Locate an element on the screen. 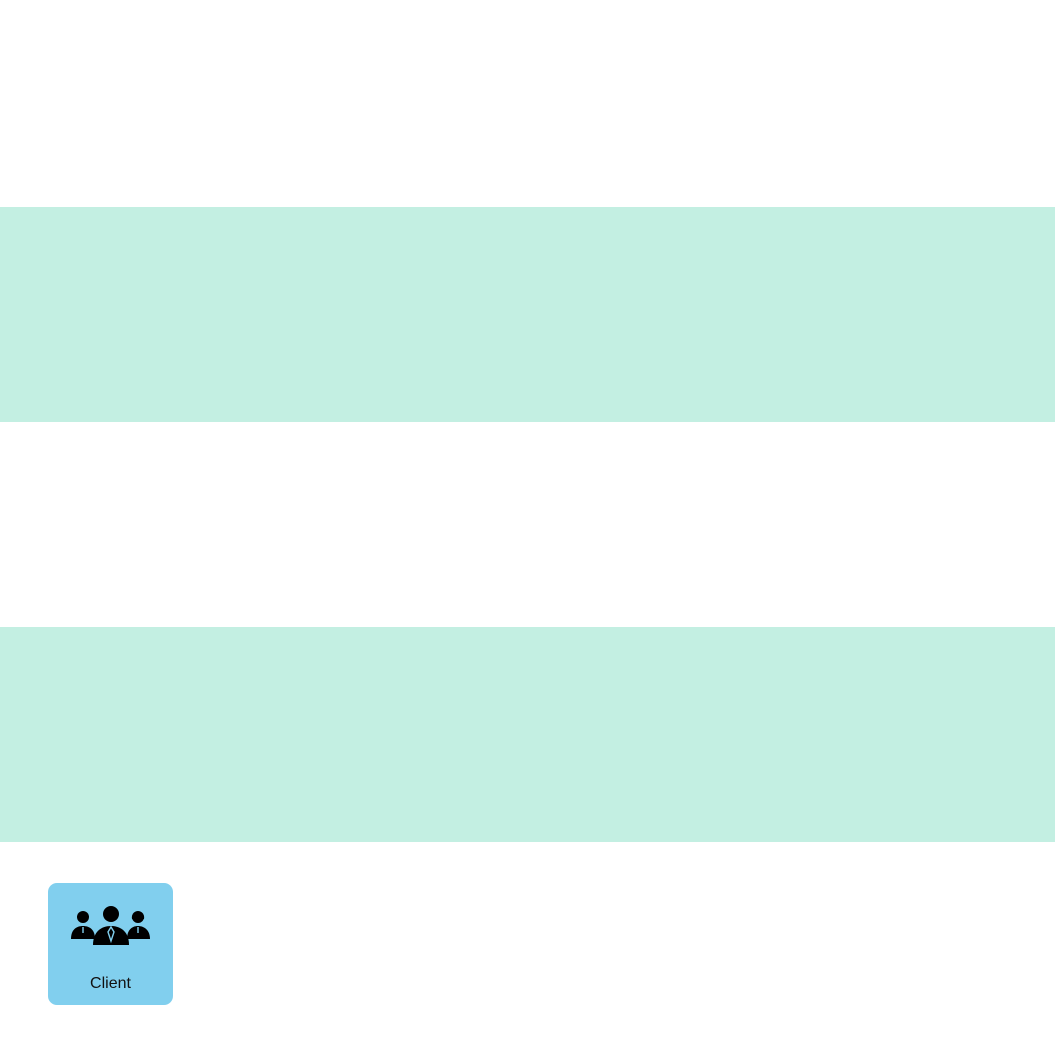 Image resolution: width=1055 pixels, height=1052 pixels. client-label: Client is located at coordinates (110, 983).